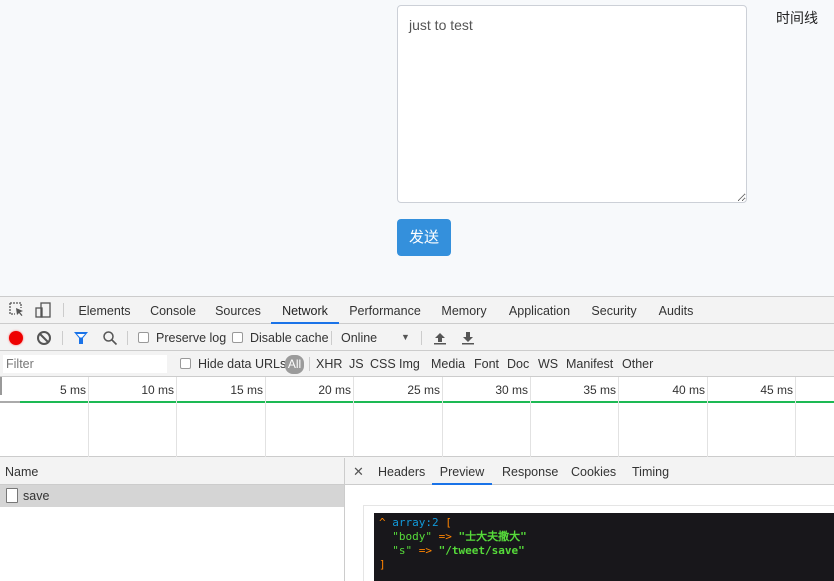  Describe the element at coordinates (334, 390) in the screenshot. I see `overview-tick-label: 20 ms` at that location.